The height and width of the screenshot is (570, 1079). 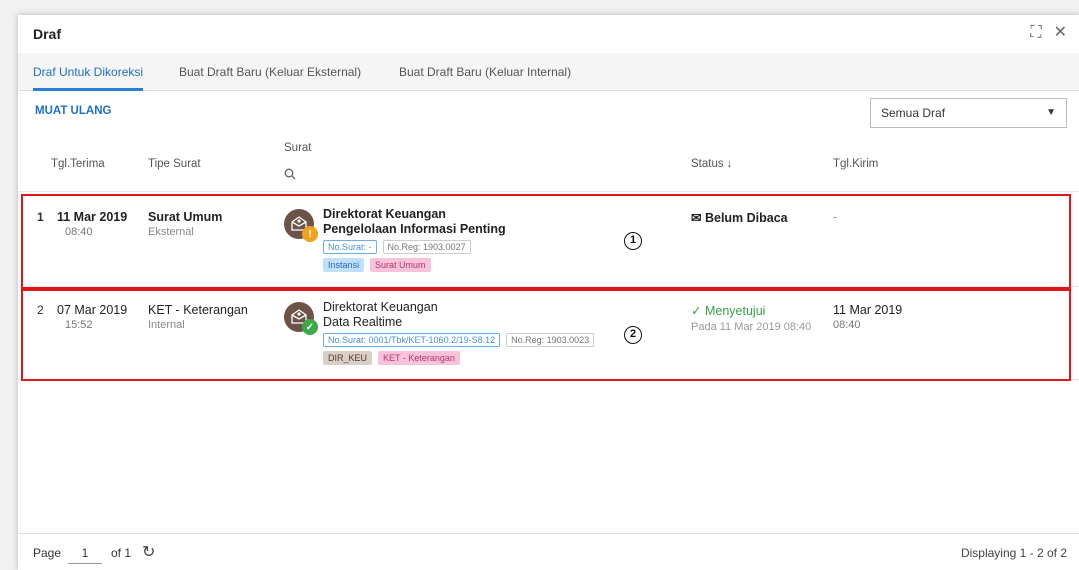 I want to click on page-input: 1, so click(x=85, y=553).